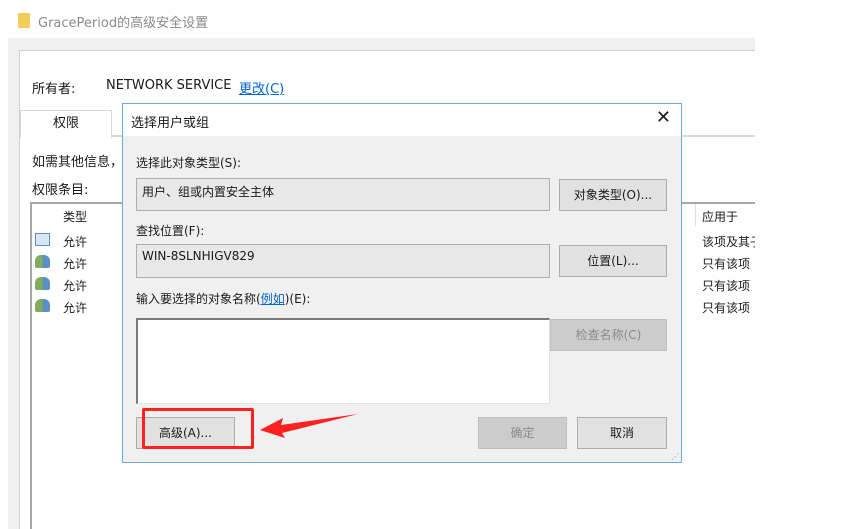 The height and width of the screenshot is (529, 865). Describe the element at coordinates (695, 215) in the screenshot. I see `column-separator` at that location.